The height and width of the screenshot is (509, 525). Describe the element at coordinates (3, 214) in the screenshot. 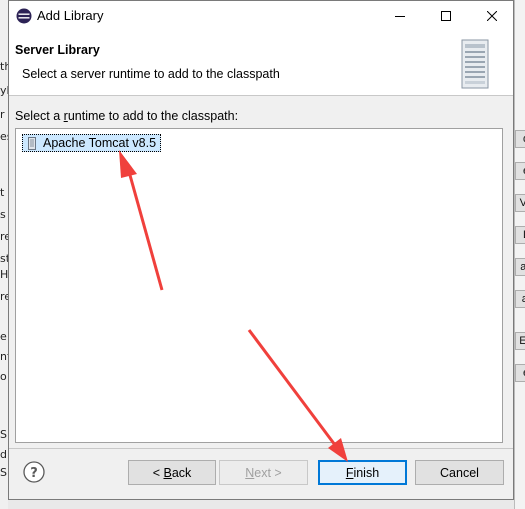

I see `bg-text: s` at that location.